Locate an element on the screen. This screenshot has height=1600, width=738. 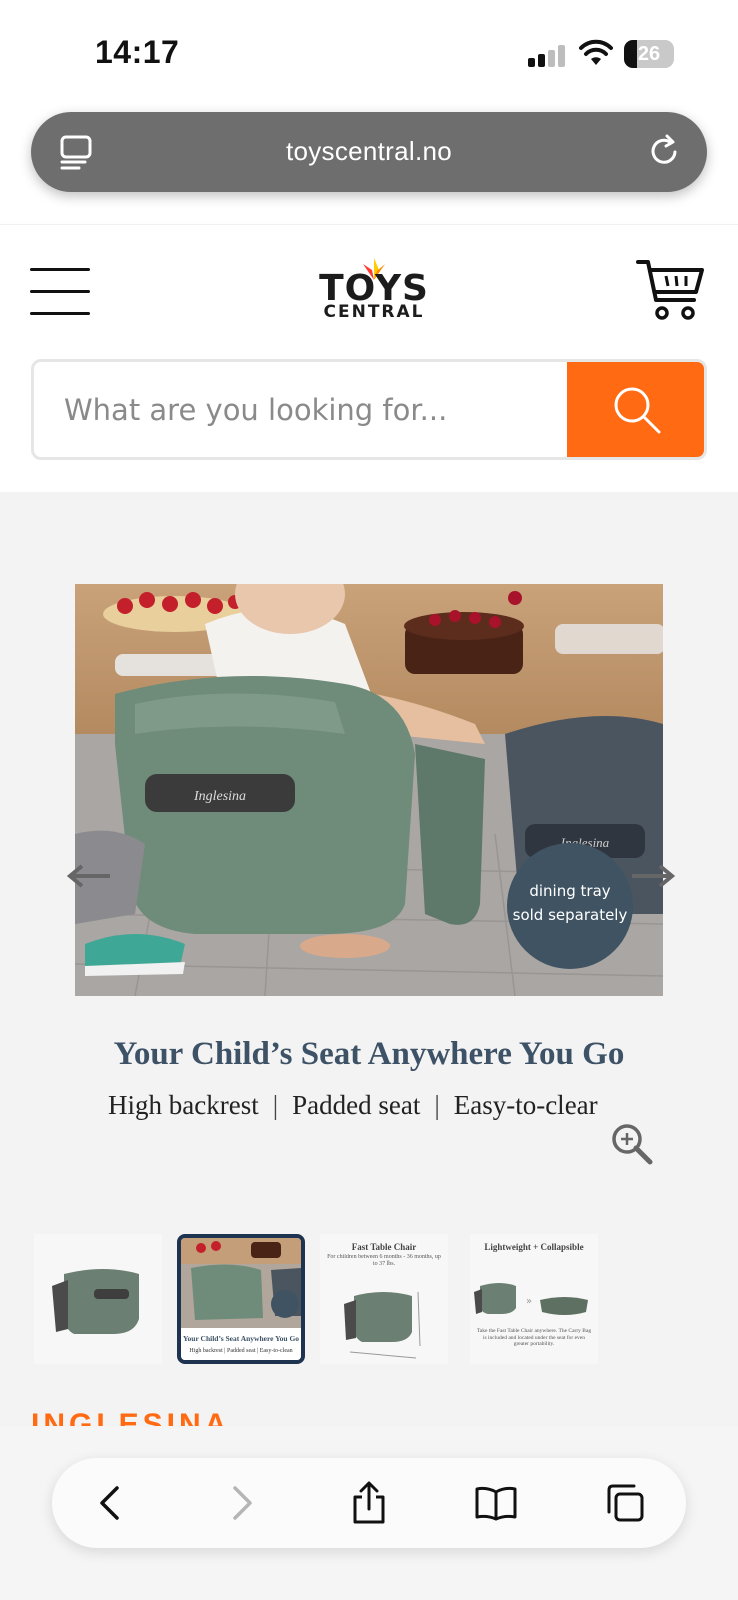
thumbnail-arrow-glyph: » is located at coordinates (529, 1301).